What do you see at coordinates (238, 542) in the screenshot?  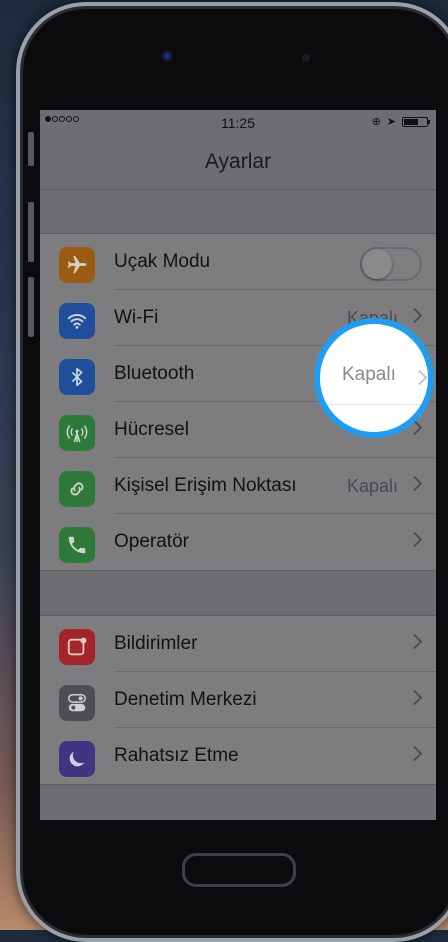 I see `settings-row-operator: Operatör` at bounding box center [238, 542].